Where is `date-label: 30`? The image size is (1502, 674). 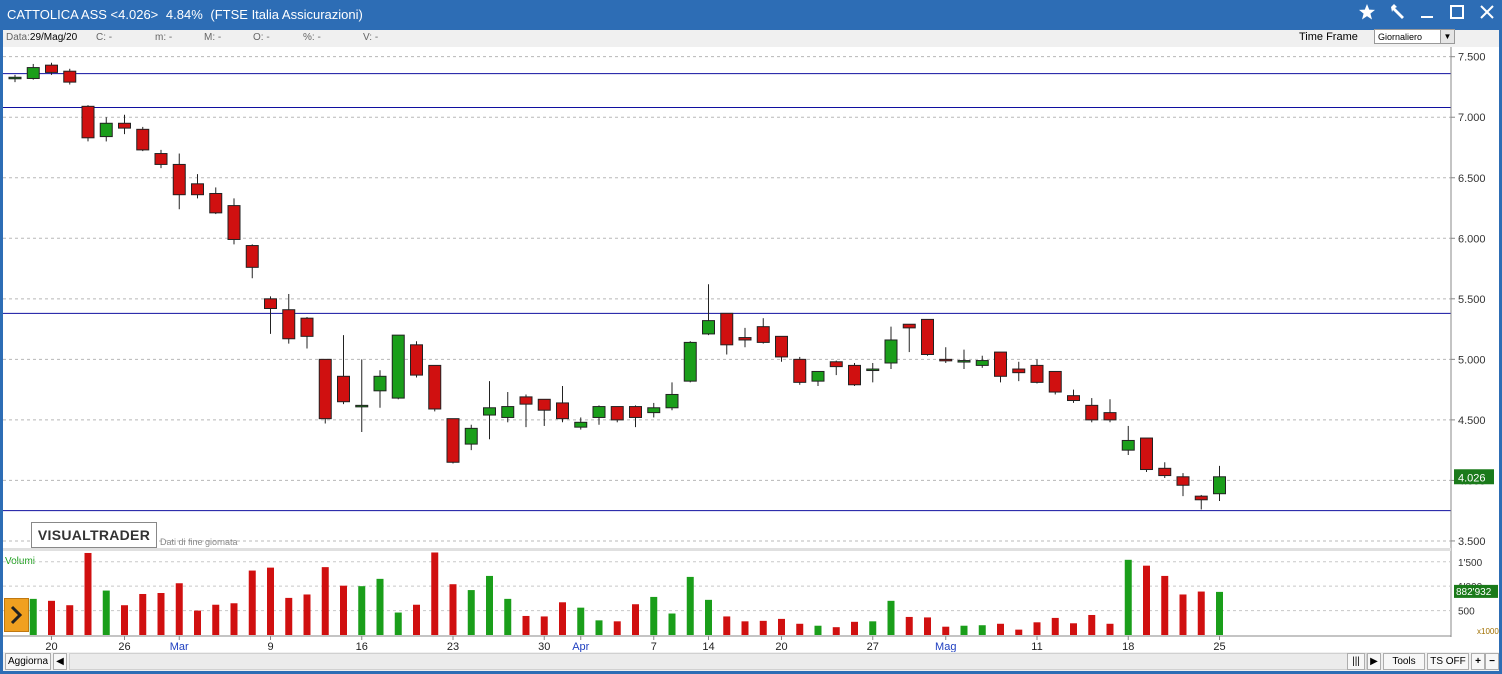 date-label: 30 is located at coordinates (544, 646).